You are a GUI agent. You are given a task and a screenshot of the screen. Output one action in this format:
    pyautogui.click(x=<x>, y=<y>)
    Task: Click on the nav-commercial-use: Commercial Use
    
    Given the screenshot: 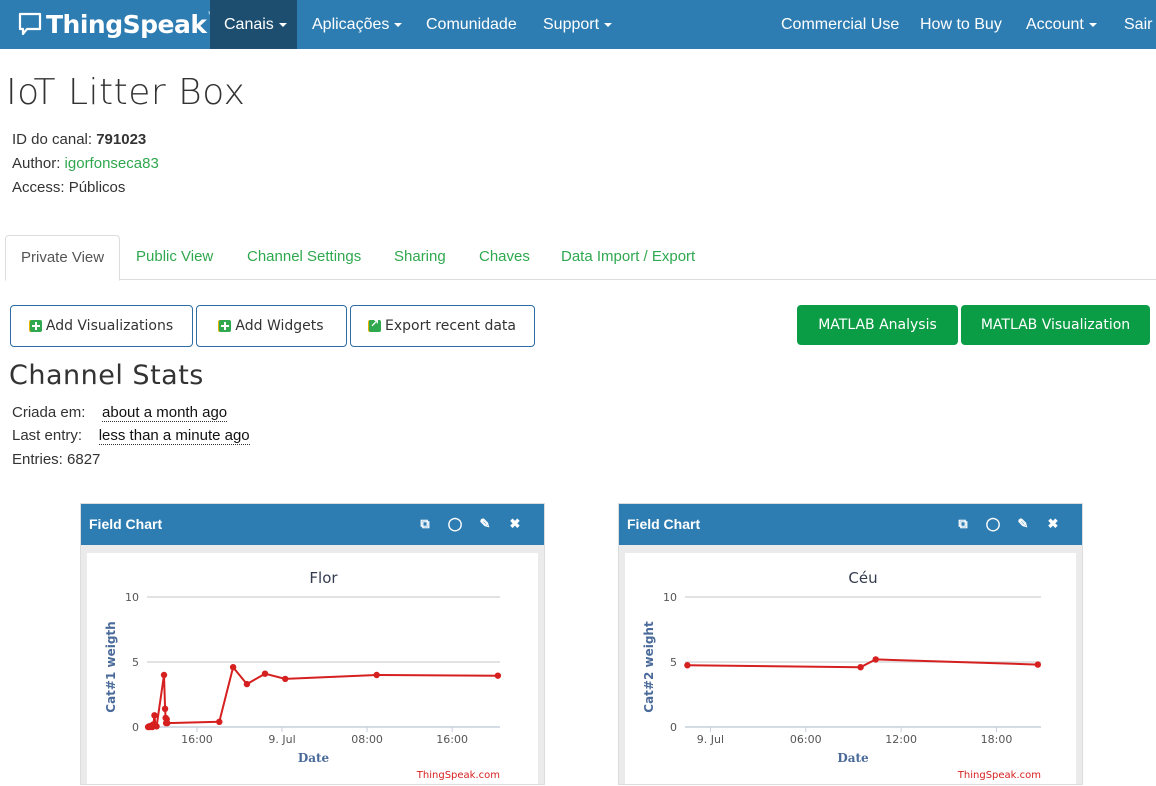 What is the action you would take?
    pyautogui.click(x=840, y=24)
    